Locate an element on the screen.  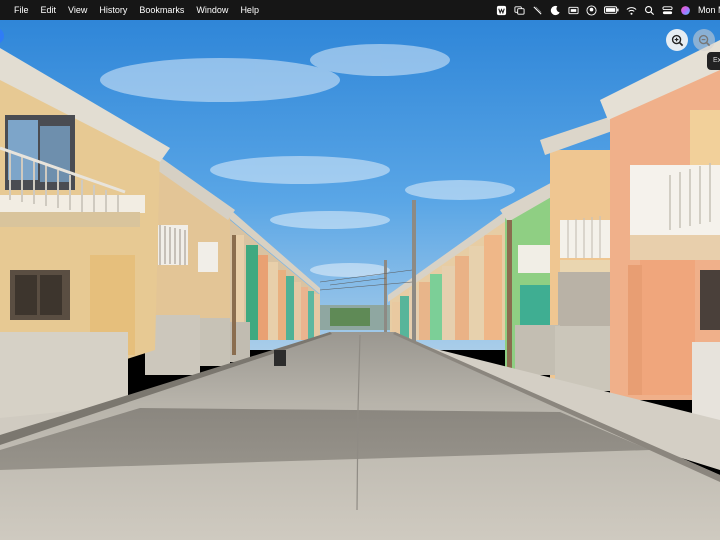
zoom-tooltip: Ex is located at coordinates (713, 61).